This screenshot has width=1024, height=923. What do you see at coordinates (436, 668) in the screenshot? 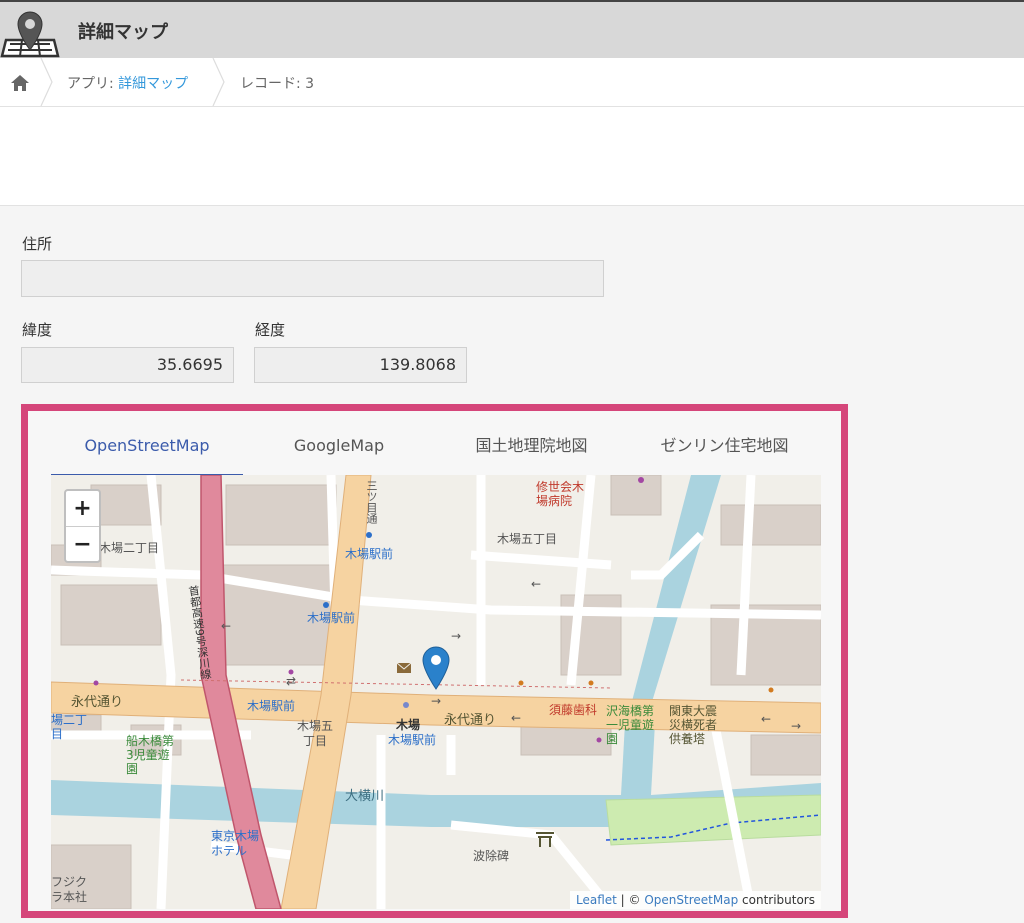
I see `map-marker-icon` at bounding box center [436, 668].